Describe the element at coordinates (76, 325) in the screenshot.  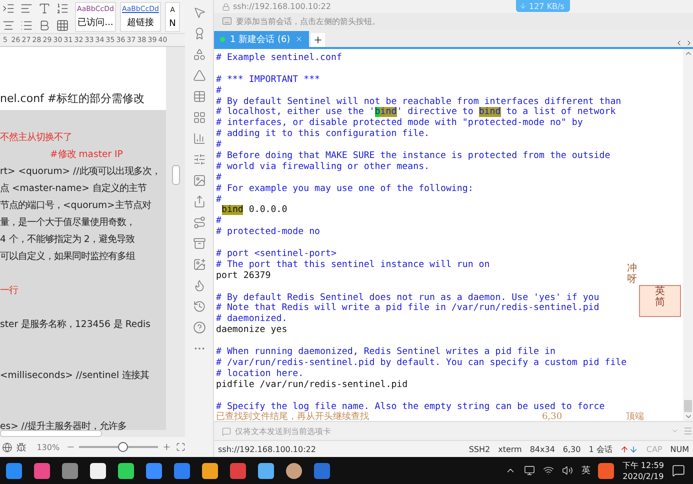
I see `document-text: ster 是服务名称，123456 是 Redis` at that location.